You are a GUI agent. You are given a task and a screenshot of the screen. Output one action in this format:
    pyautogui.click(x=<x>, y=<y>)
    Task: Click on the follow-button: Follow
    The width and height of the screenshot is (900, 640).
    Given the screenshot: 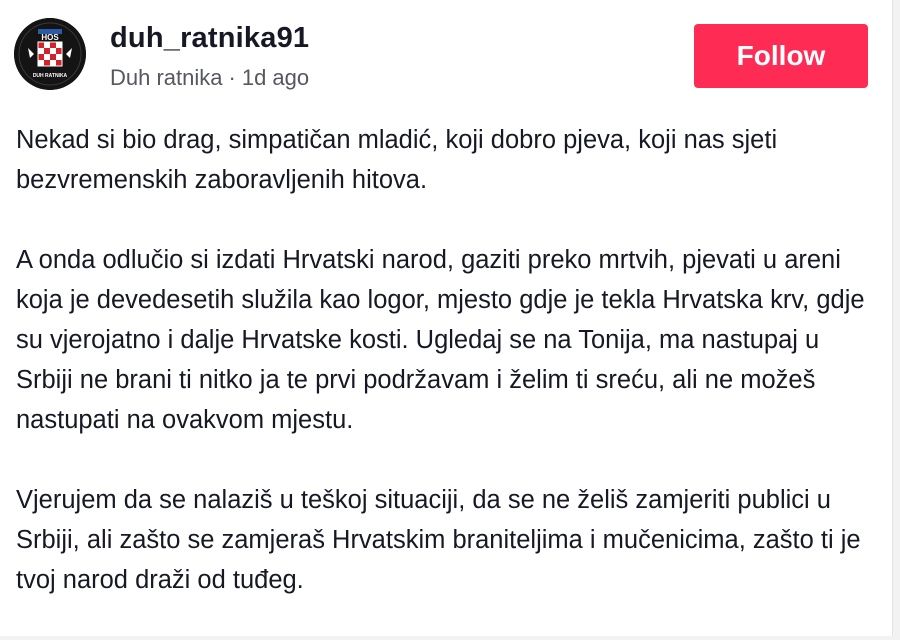 What is the action you would take?
    pyautogui.click(x=781, y=56)
    